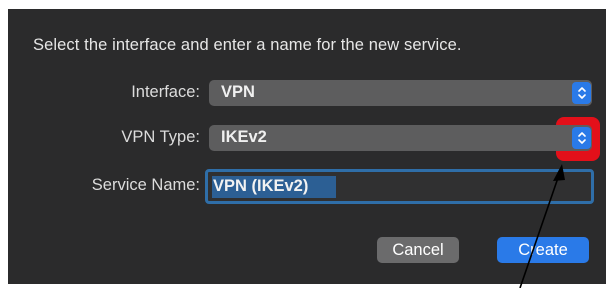 The image size is (611, 288). Describe the element at coordinates (238, 92) in the screenshot. I see `interface-select-value: VPN` at that location.